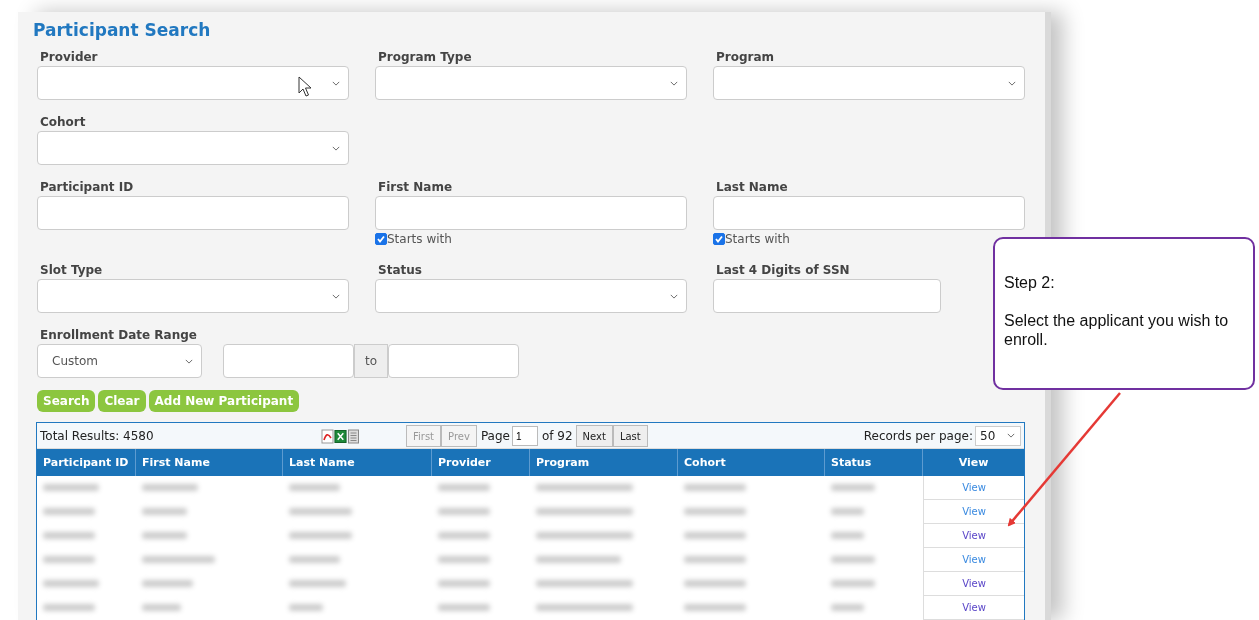 This screenshot has width=1259, height=620. What do you see at coordinates (118, 335) in the screenshot?
I see `field-label: Enrollment Date Range` at bounding box center [118, 335].